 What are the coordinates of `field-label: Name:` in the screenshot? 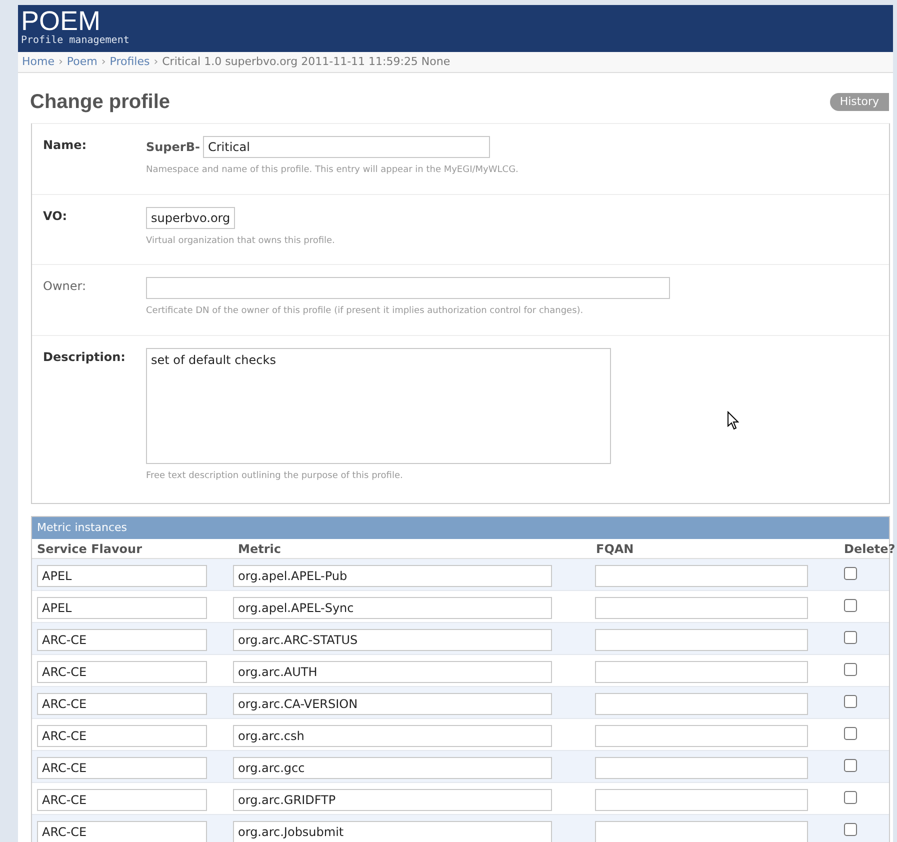 It's located at (65, 145).